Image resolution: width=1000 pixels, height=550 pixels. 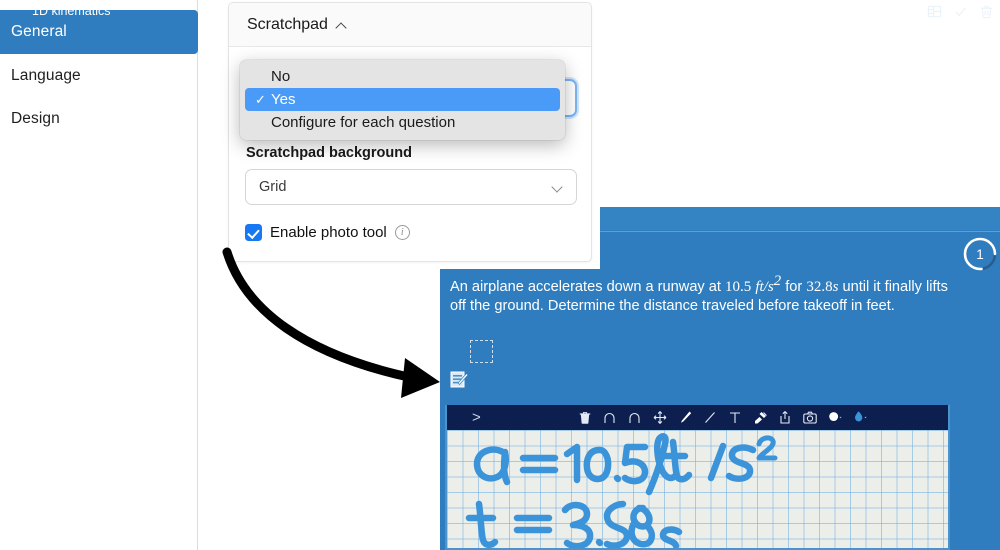 I want to click on time-value: 32.8, so click(x=819, y=286).